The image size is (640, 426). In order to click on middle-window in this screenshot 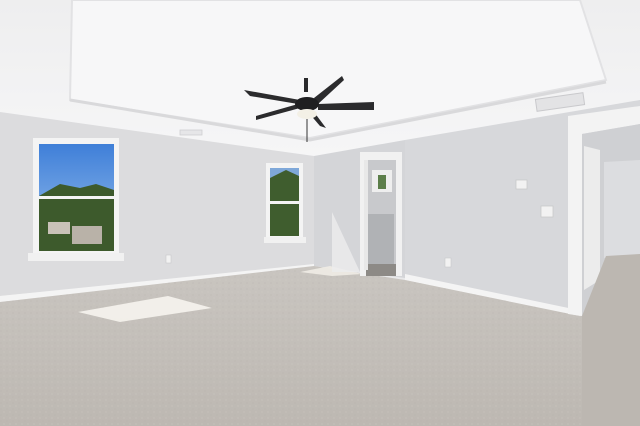, I will do `click(285, 203)`.